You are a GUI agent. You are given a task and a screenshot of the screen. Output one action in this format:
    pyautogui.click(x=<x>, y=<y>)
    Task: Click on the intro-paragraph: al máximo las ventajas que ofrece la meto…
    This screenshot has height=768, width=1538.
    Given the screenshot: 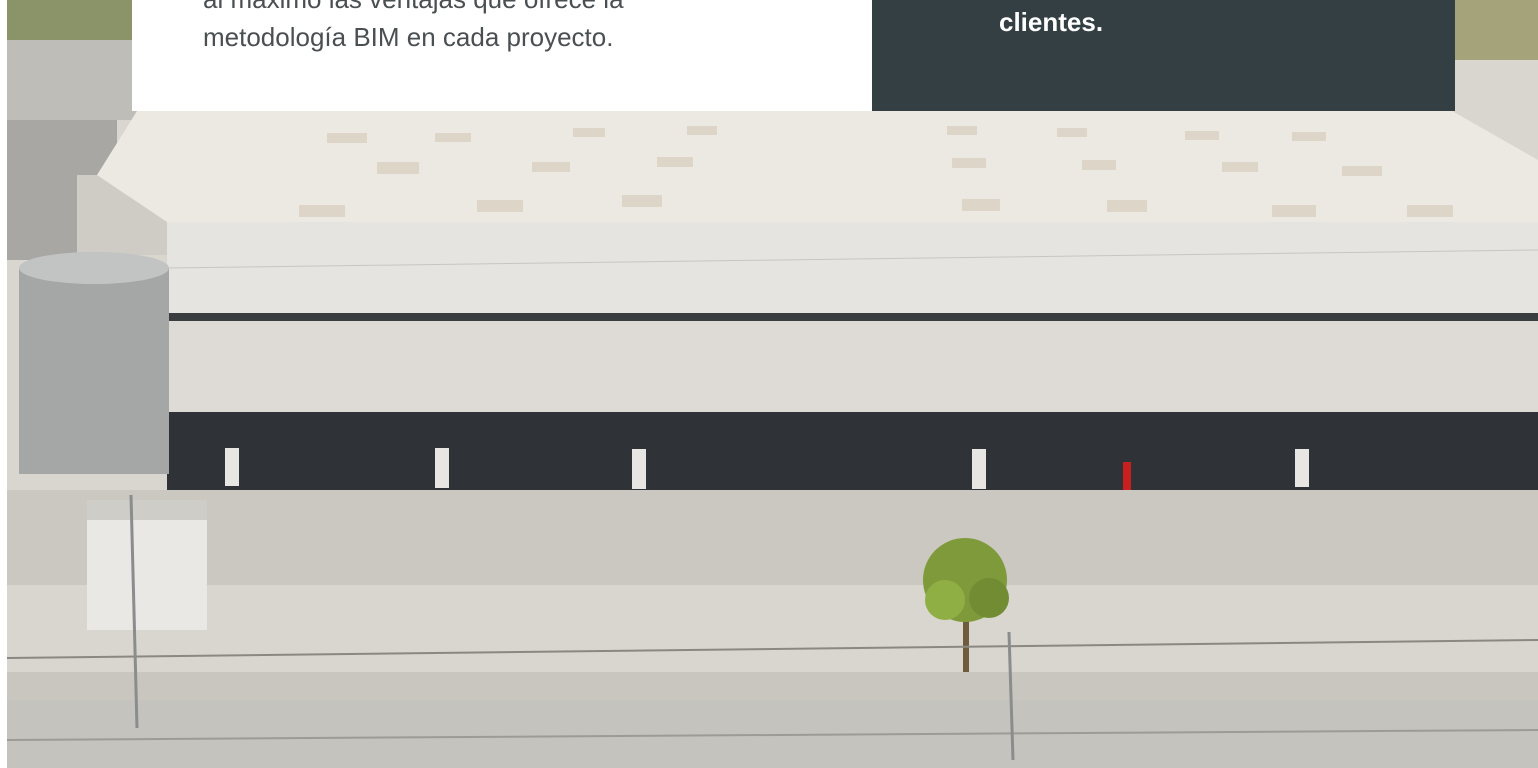 What is the action you would take?
    pyautogui.click(x=483, y=28)
    